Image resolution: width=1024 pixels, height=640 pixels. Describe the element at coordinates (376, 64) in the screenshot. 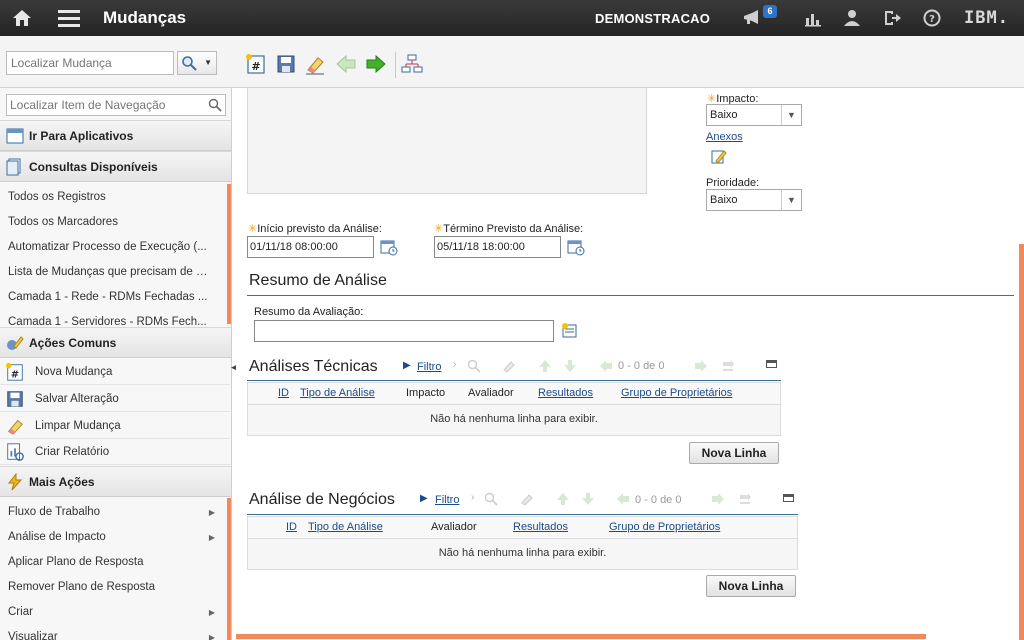

I see `next-arrow-icon` at that location.